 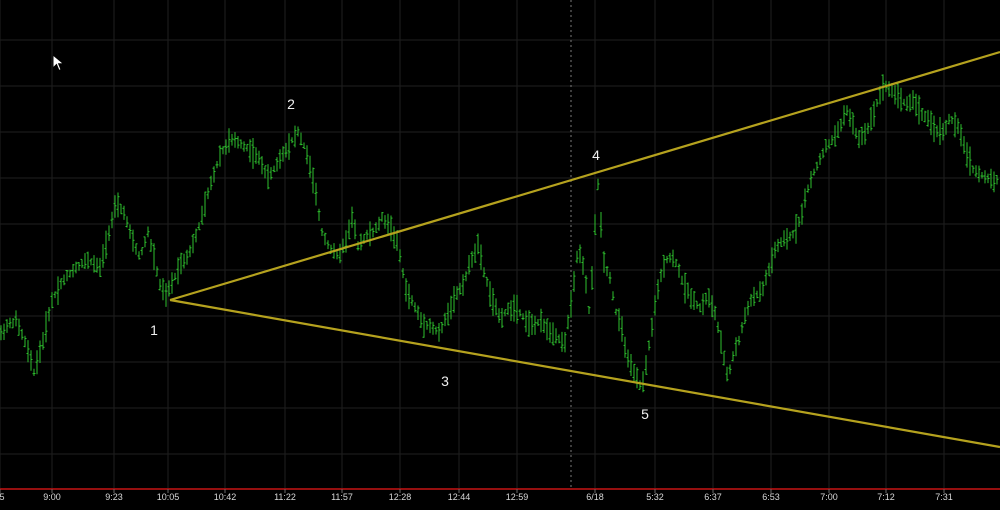 What do you see at coordinates (445, 381) in the screenshot?
I see `pivot-label-3: 3` at bounding box center [445, 381].